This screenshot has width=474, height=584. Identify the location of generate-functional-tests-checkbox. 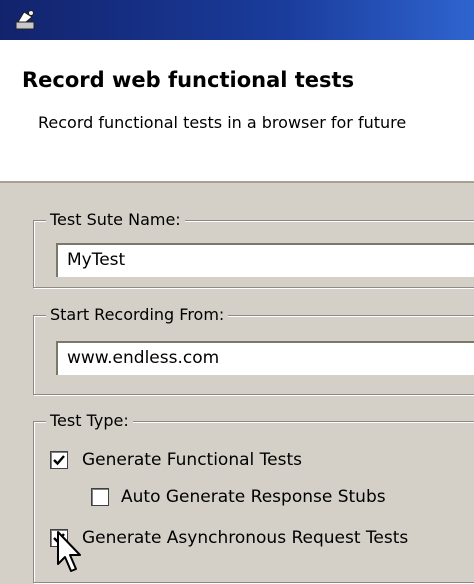
(59, 460).